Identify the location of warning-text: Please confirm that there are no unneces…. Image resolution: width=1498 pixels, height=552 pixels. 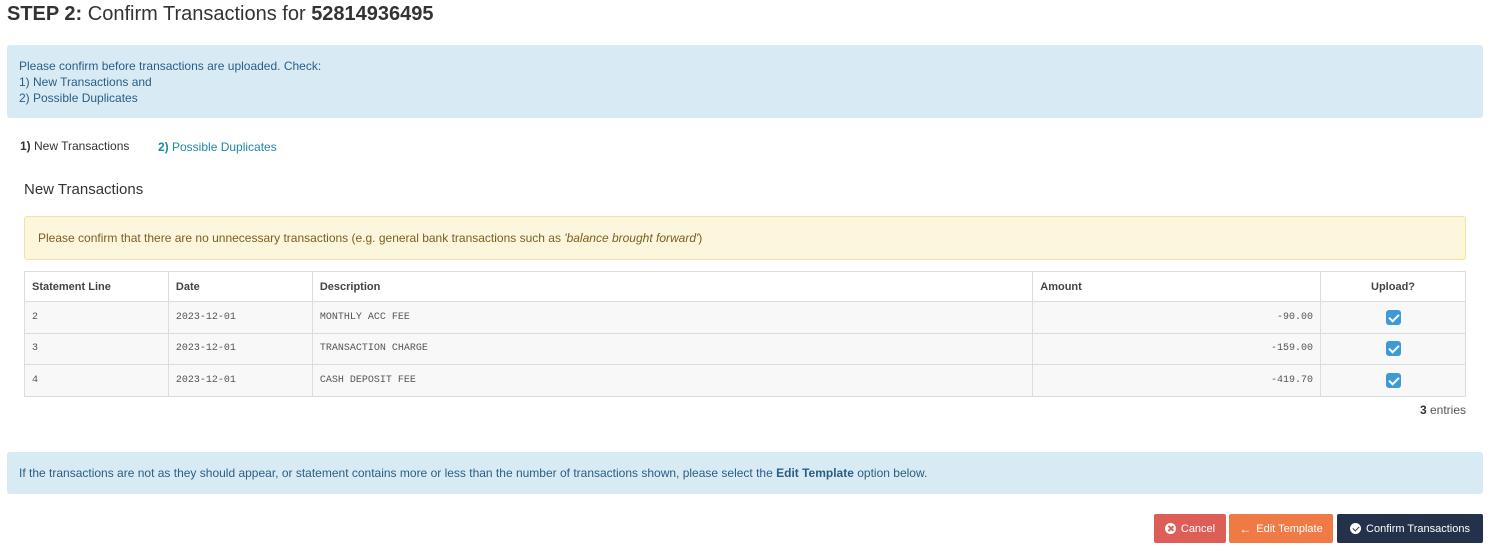
(301, 238).